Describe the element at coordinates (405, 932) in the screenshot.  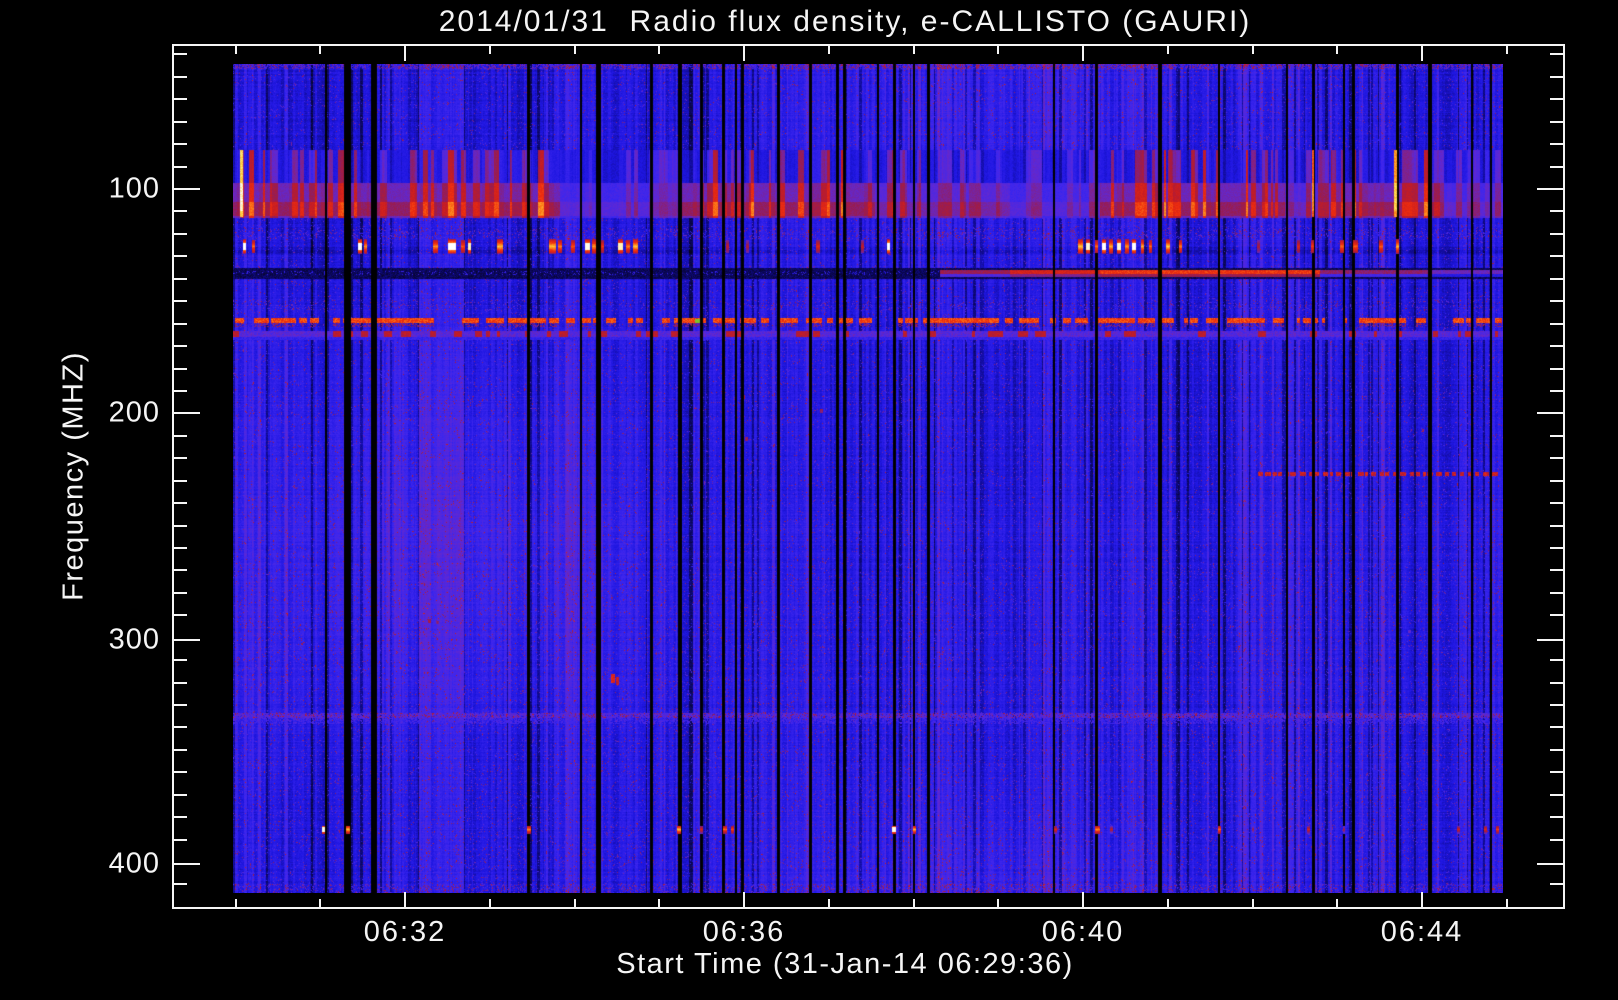
I see `x-tick-label: 06:32` at that location.